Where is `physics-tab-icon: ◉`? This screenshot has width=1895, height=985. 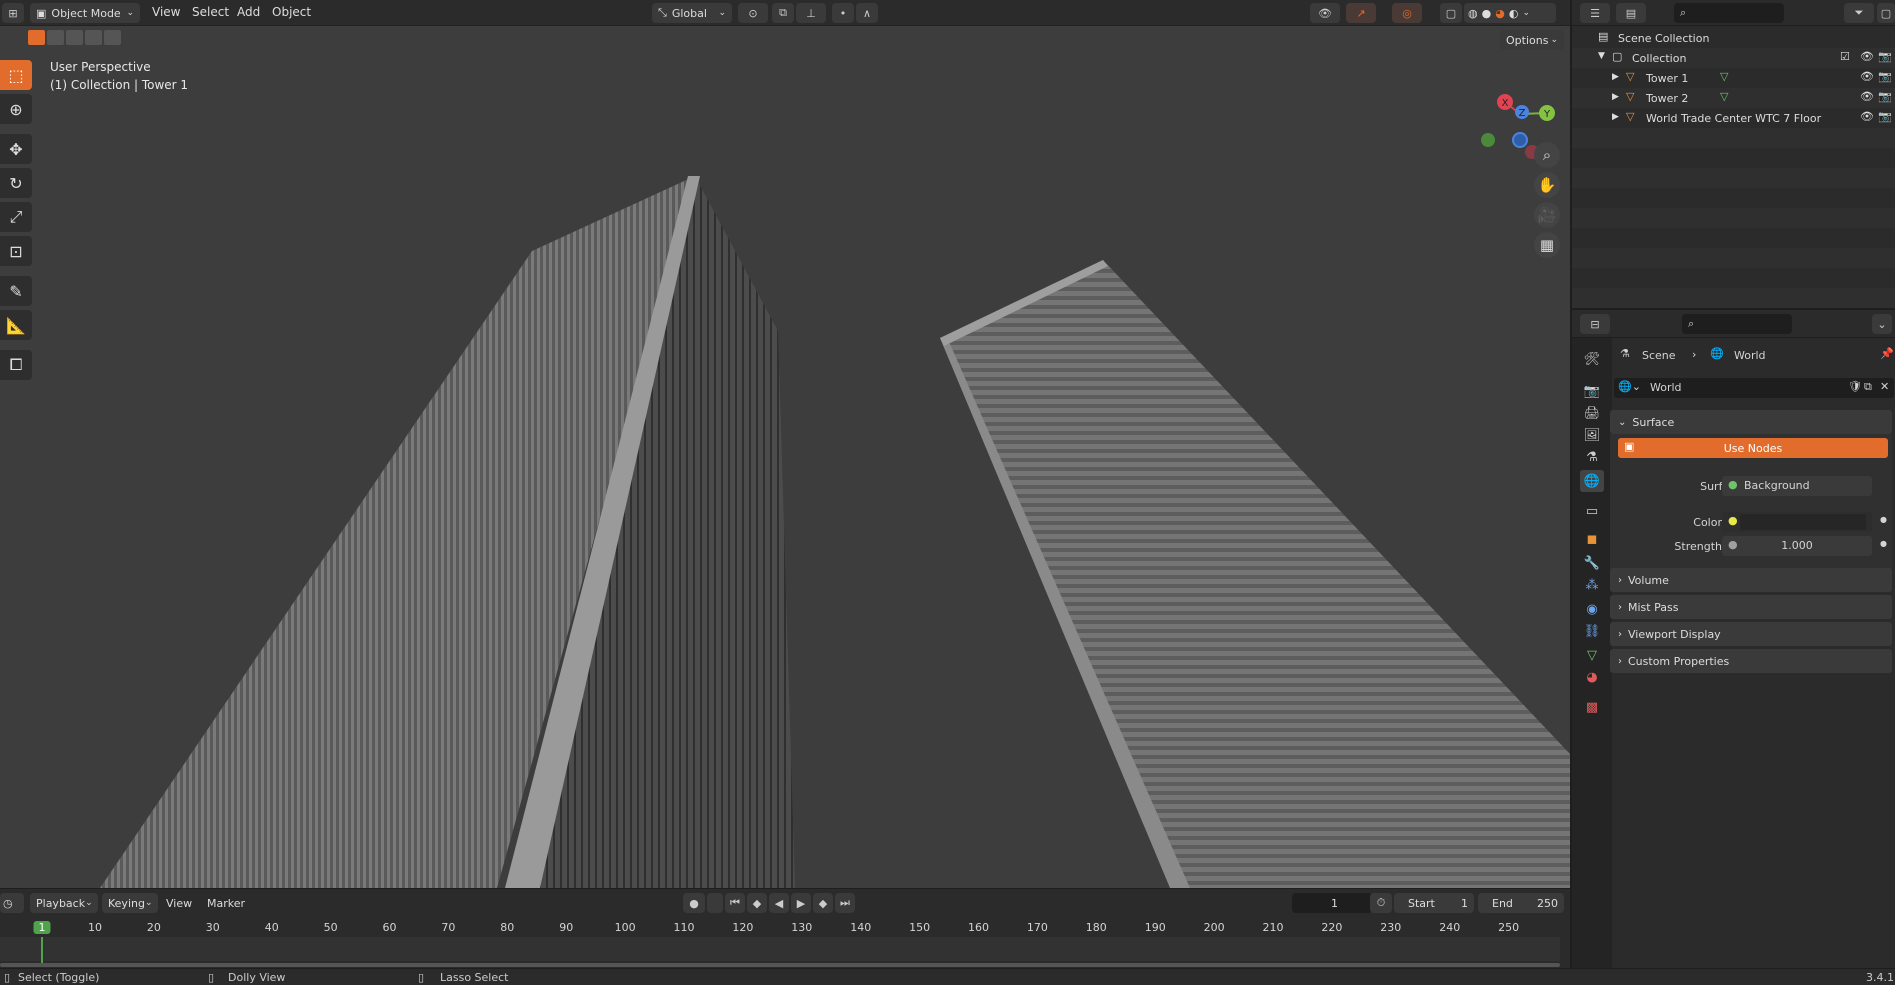
physics-tab-icon: ◉ is located at coordinates (1592, 609).